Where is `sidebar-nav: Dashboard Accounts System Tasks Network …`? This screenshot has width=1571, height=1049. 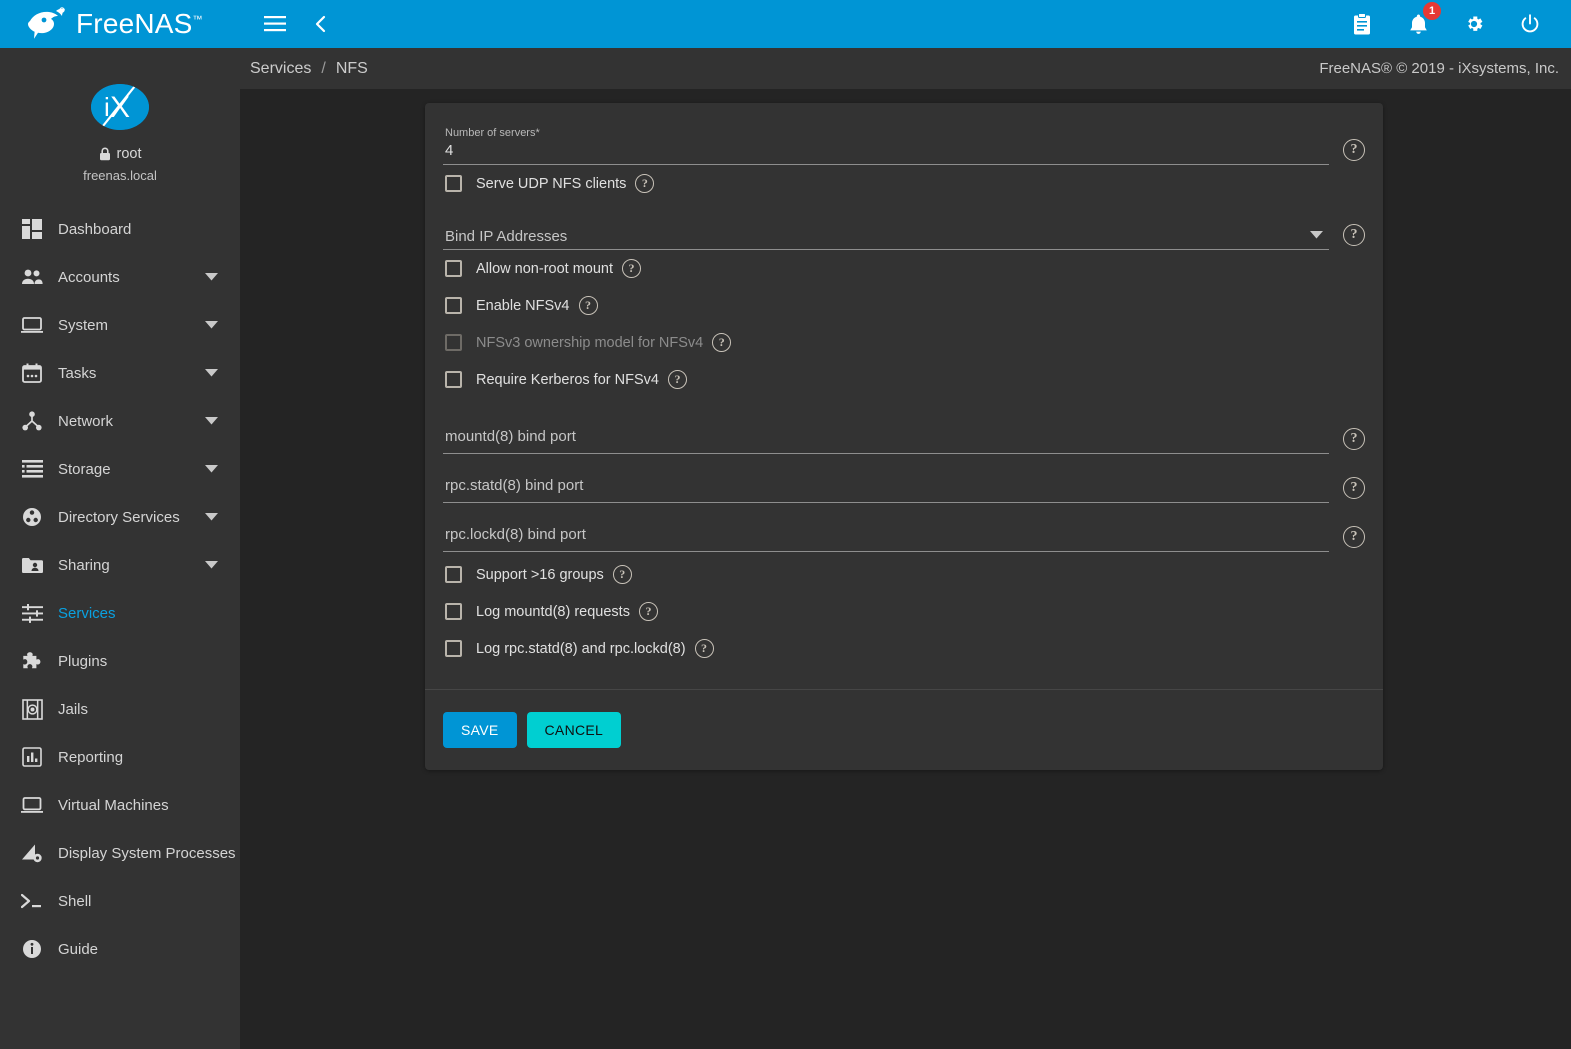
sidebar-nav: Dashboard Accounts System Tasks Network … is located at coordinates (120, 589).